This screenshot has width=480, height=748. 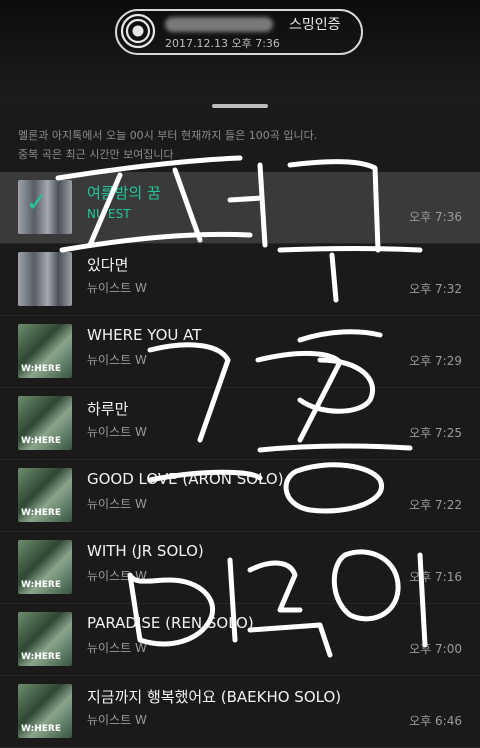 What do you see at coordinates (144, 335) in the screenshot?
I see `track-title: WHERE YOU AT` at bounding box center [144, 335].